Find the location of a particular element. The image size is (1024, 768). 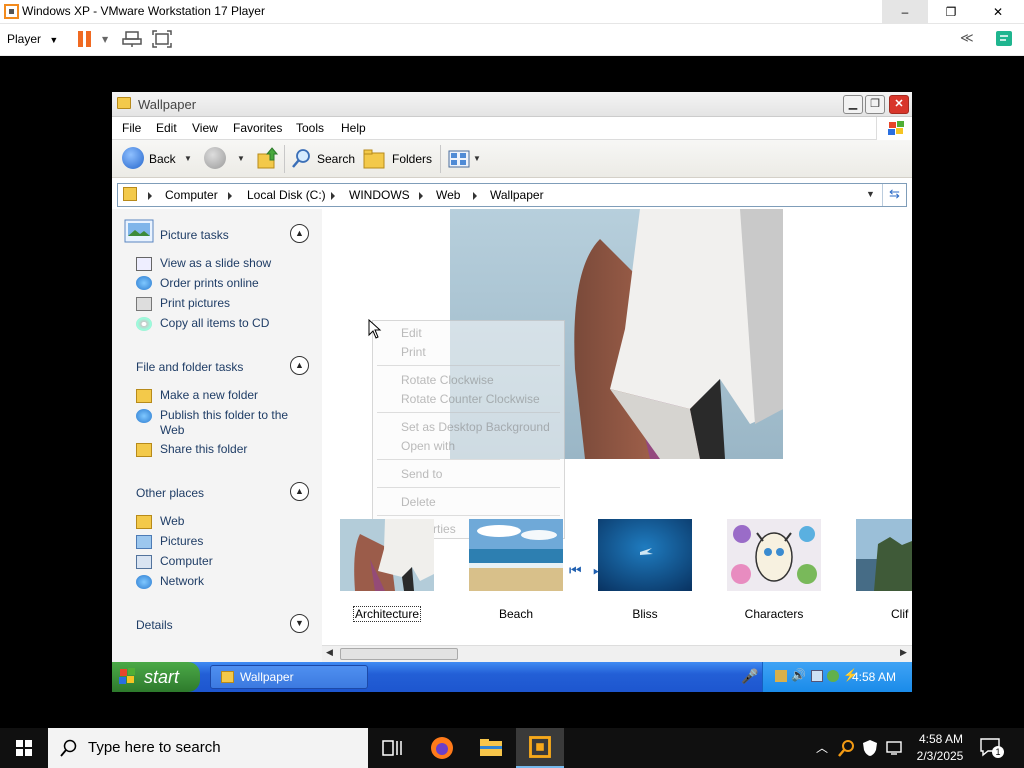

thumbnail-label-bliss: Bliss is located at coordinates (645, 614).